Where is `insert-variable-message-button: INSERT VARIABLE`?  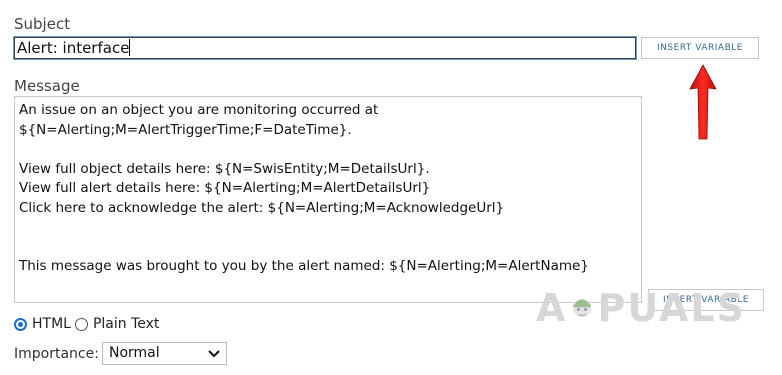
insert-variable-message-button: INSERT VARIABLE is located at coordinates (706, 300).